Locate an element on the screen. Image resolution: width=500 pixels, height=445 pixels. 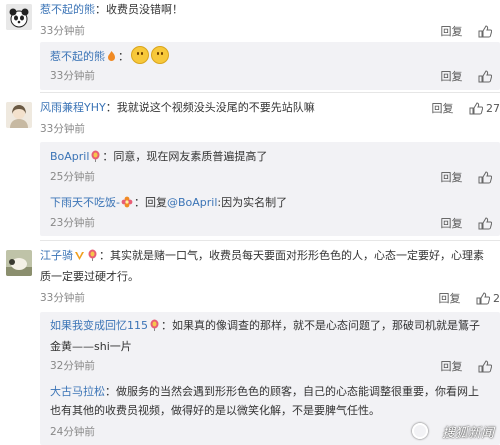
reply-text: :因为实名制了 is located at coordinates (252, 202).